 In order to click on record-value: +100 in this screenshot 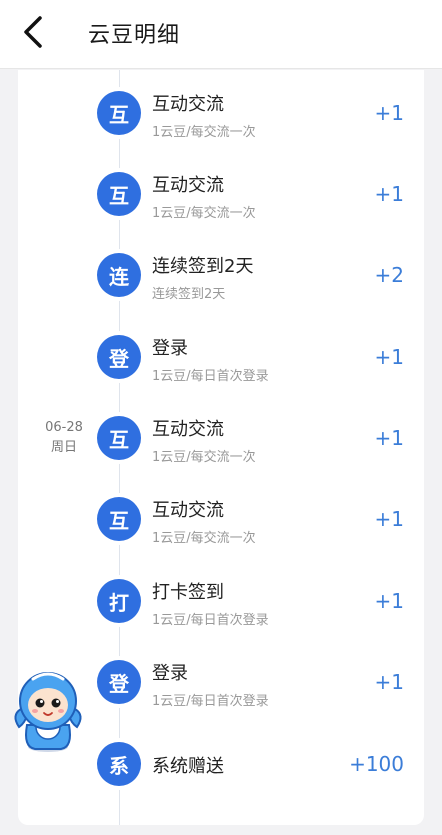, I will do `click(376, 764)`.